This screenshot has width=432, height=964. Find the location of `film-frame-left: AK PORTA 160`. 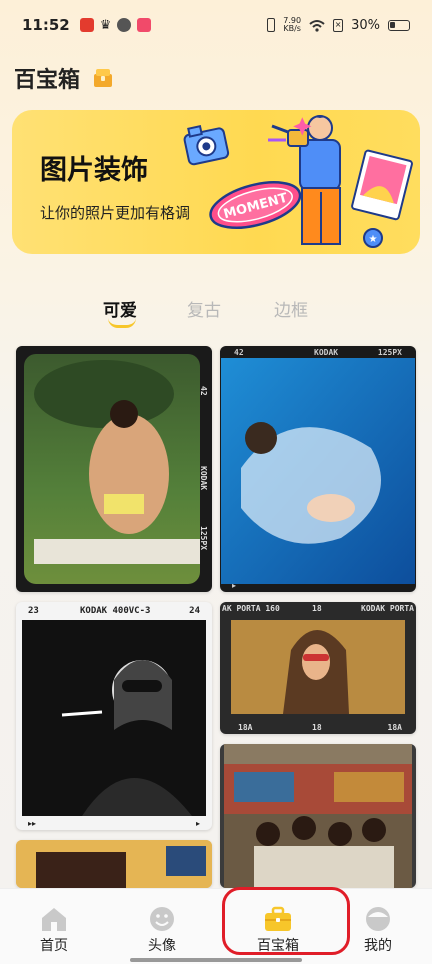

film-frame-left: AK PORTA 160 is located at coordinates (251, 608).